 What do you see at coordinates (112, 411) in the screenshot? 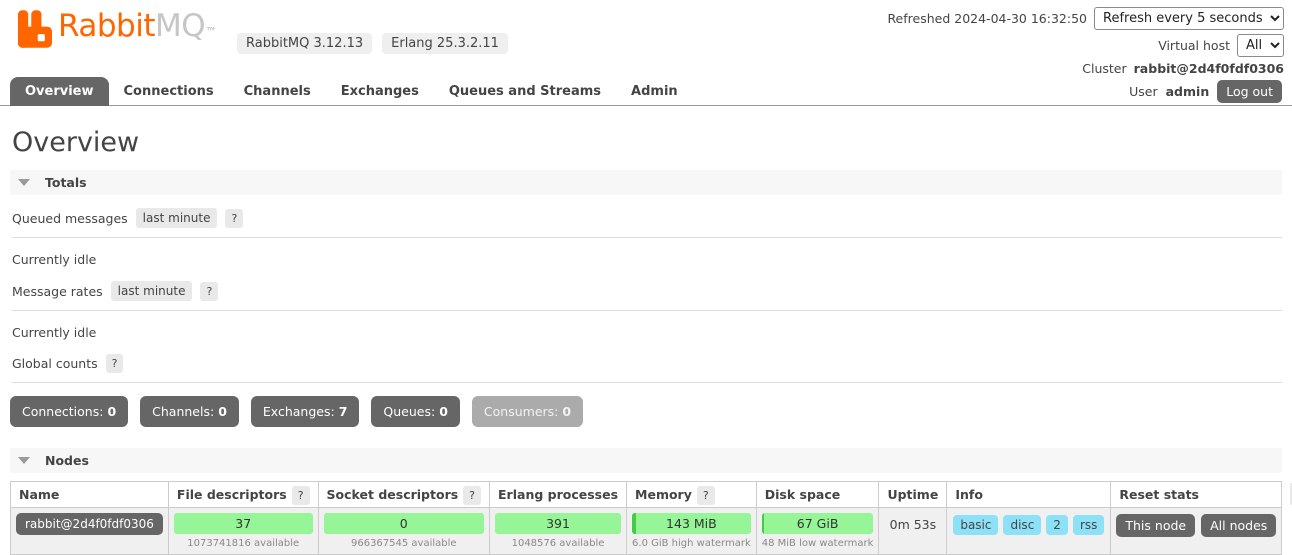
I see `connections-count-value: 0` at bounding box center [112, 411].